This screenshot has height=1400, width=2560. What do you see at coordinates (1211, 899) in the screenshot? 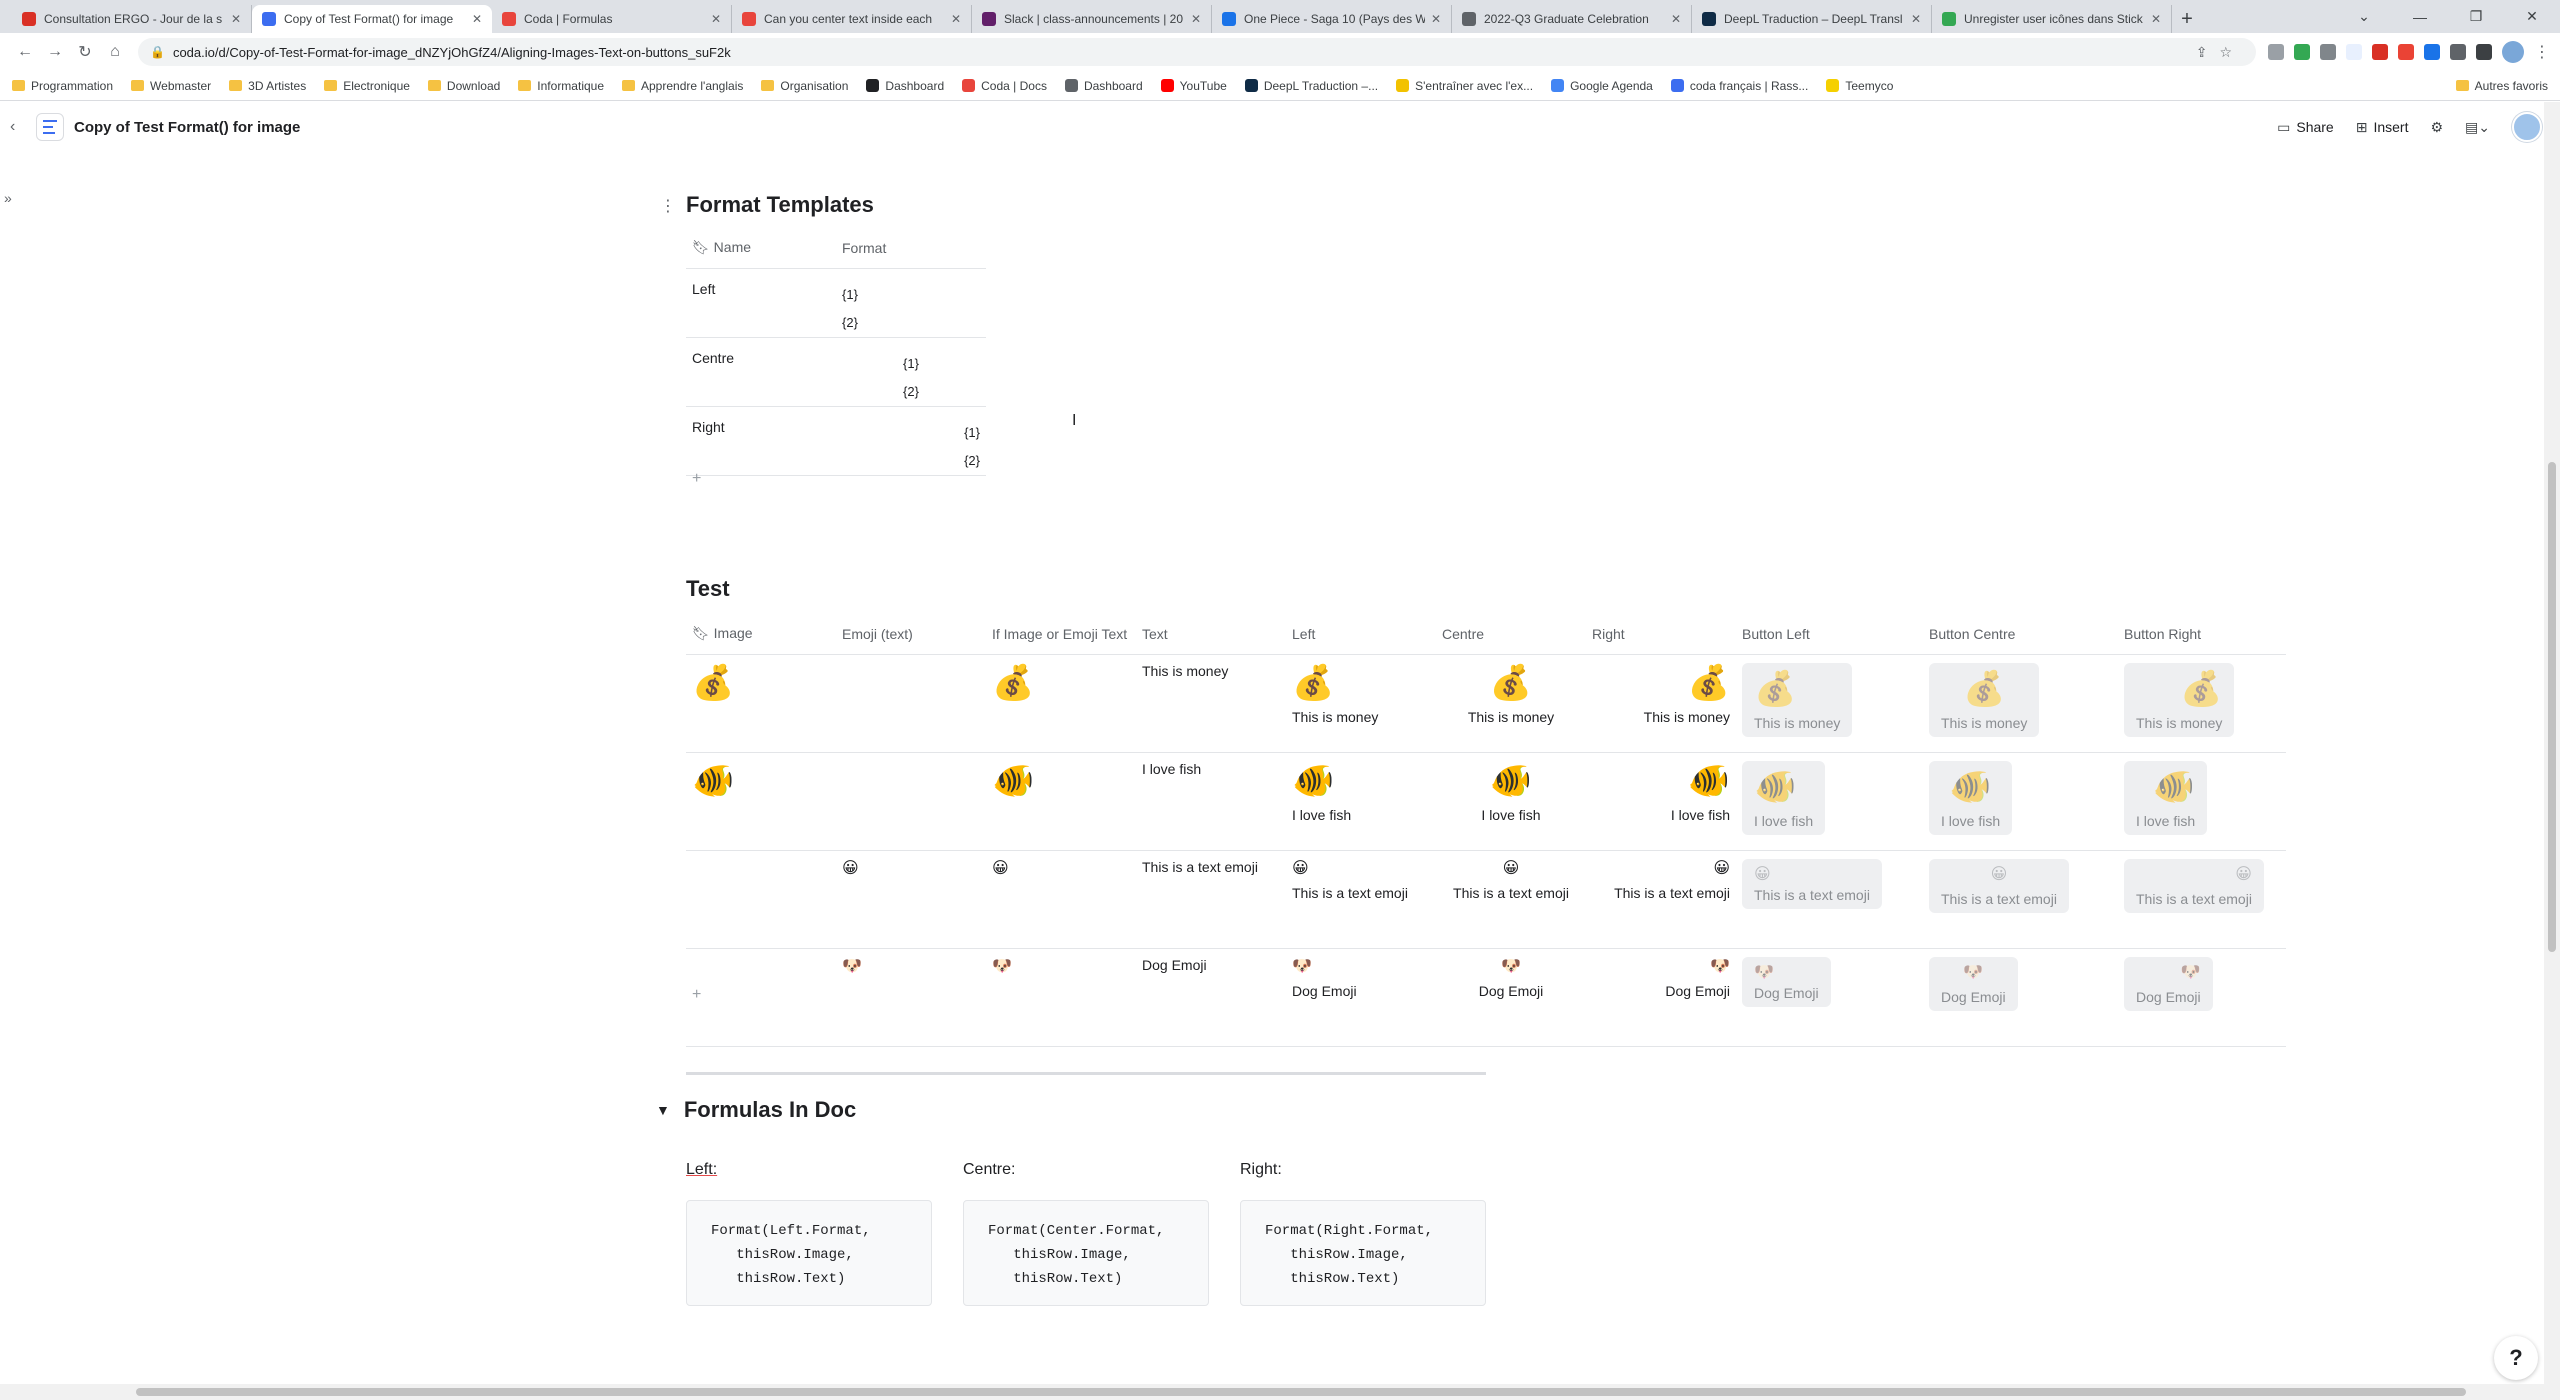
I see `cell-text: This is a text emoji` at bounding box center [1211, 899].